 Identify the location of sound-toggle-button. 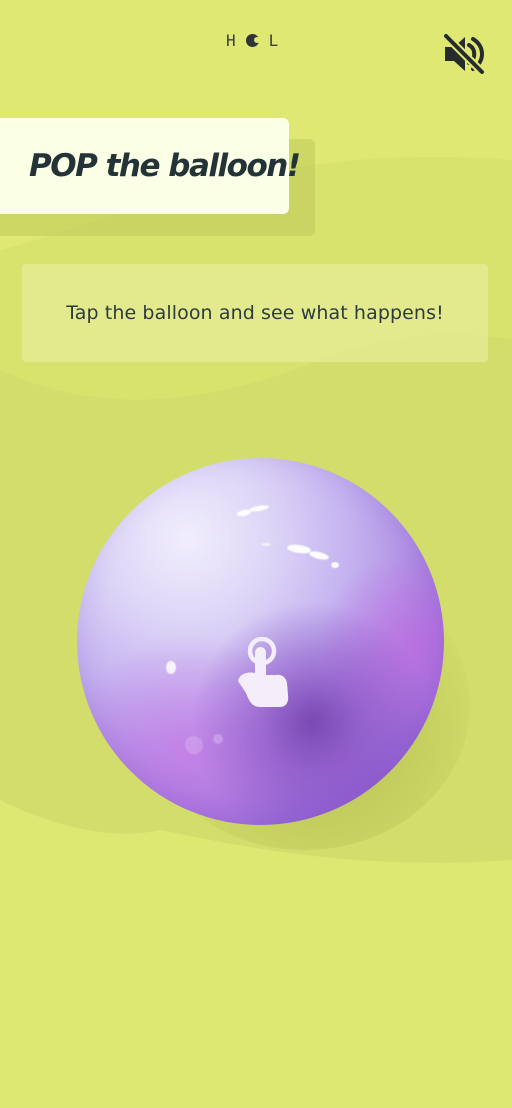
(464, 54).